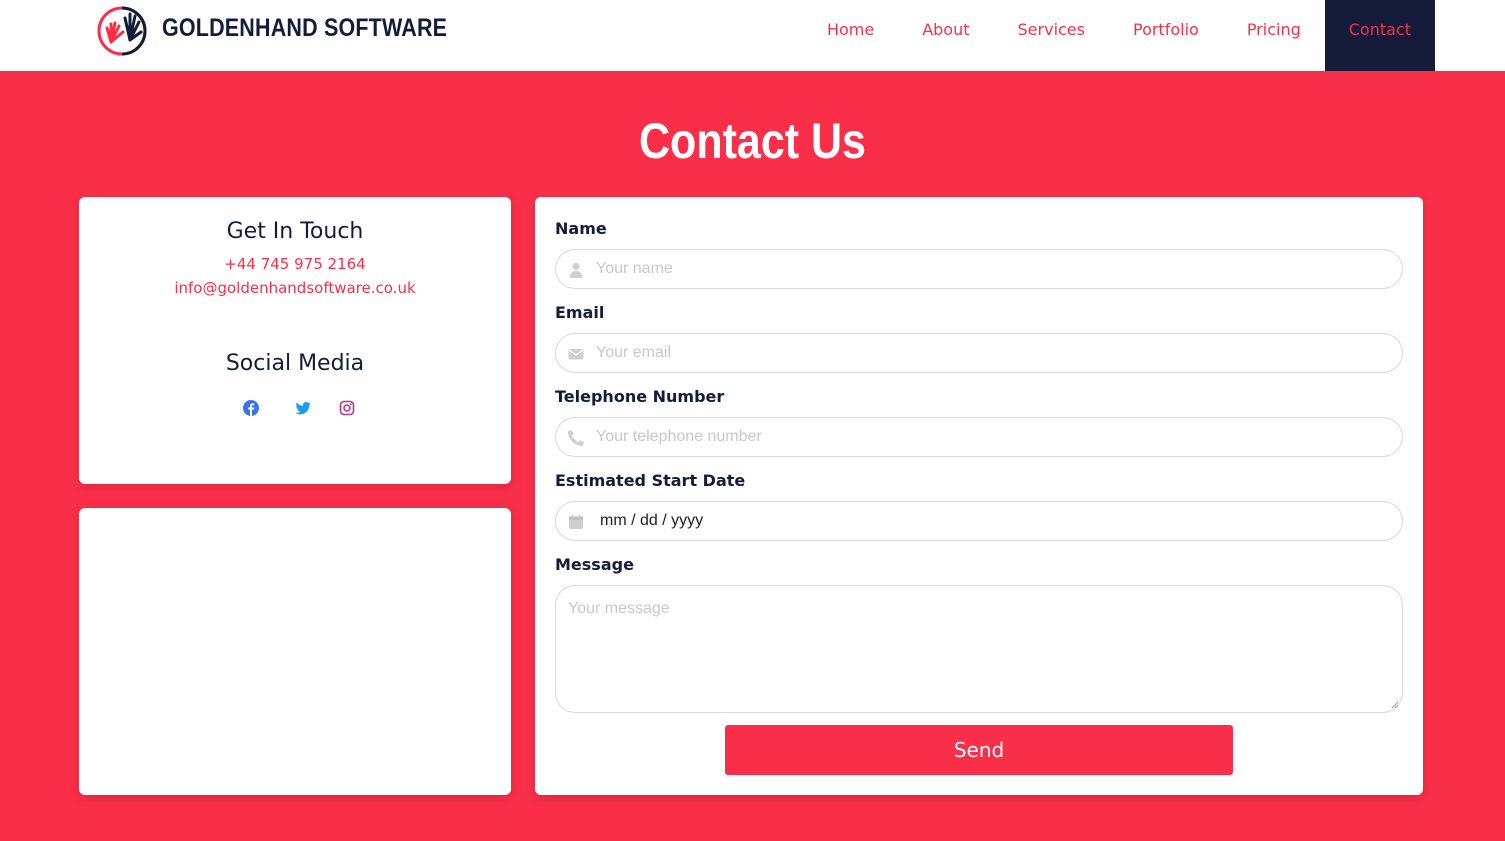 This screenshot has width=1505, height=841. What do you see at coordinates (979, 521) in the screenshot?
I see `start-date-field: mm / dd / yyyy` at bounding box center [979, 521].